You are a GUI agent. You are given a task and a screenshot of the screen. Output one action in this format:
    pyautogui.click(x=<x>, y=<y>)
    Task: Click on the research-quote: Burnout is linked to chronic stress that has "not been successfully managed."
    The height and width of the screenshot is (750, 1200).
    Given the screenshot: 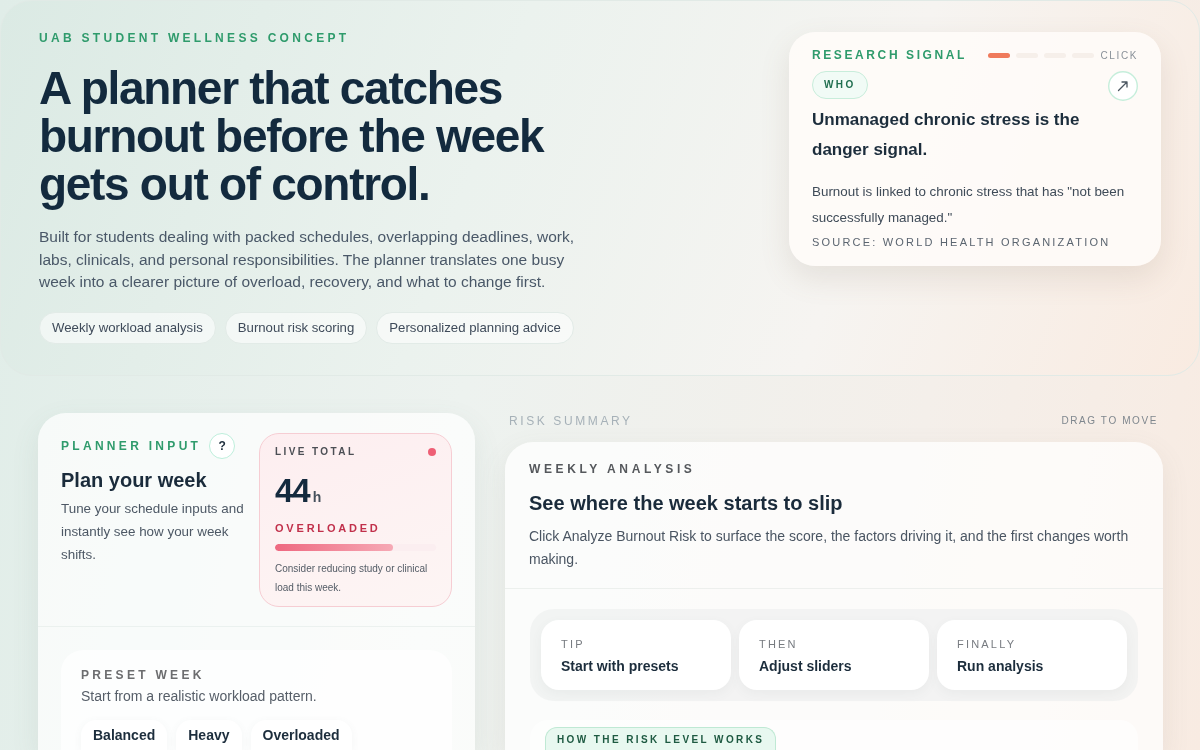 What is the action you would take?
    pyautogui.click(x=969, y=205)
    